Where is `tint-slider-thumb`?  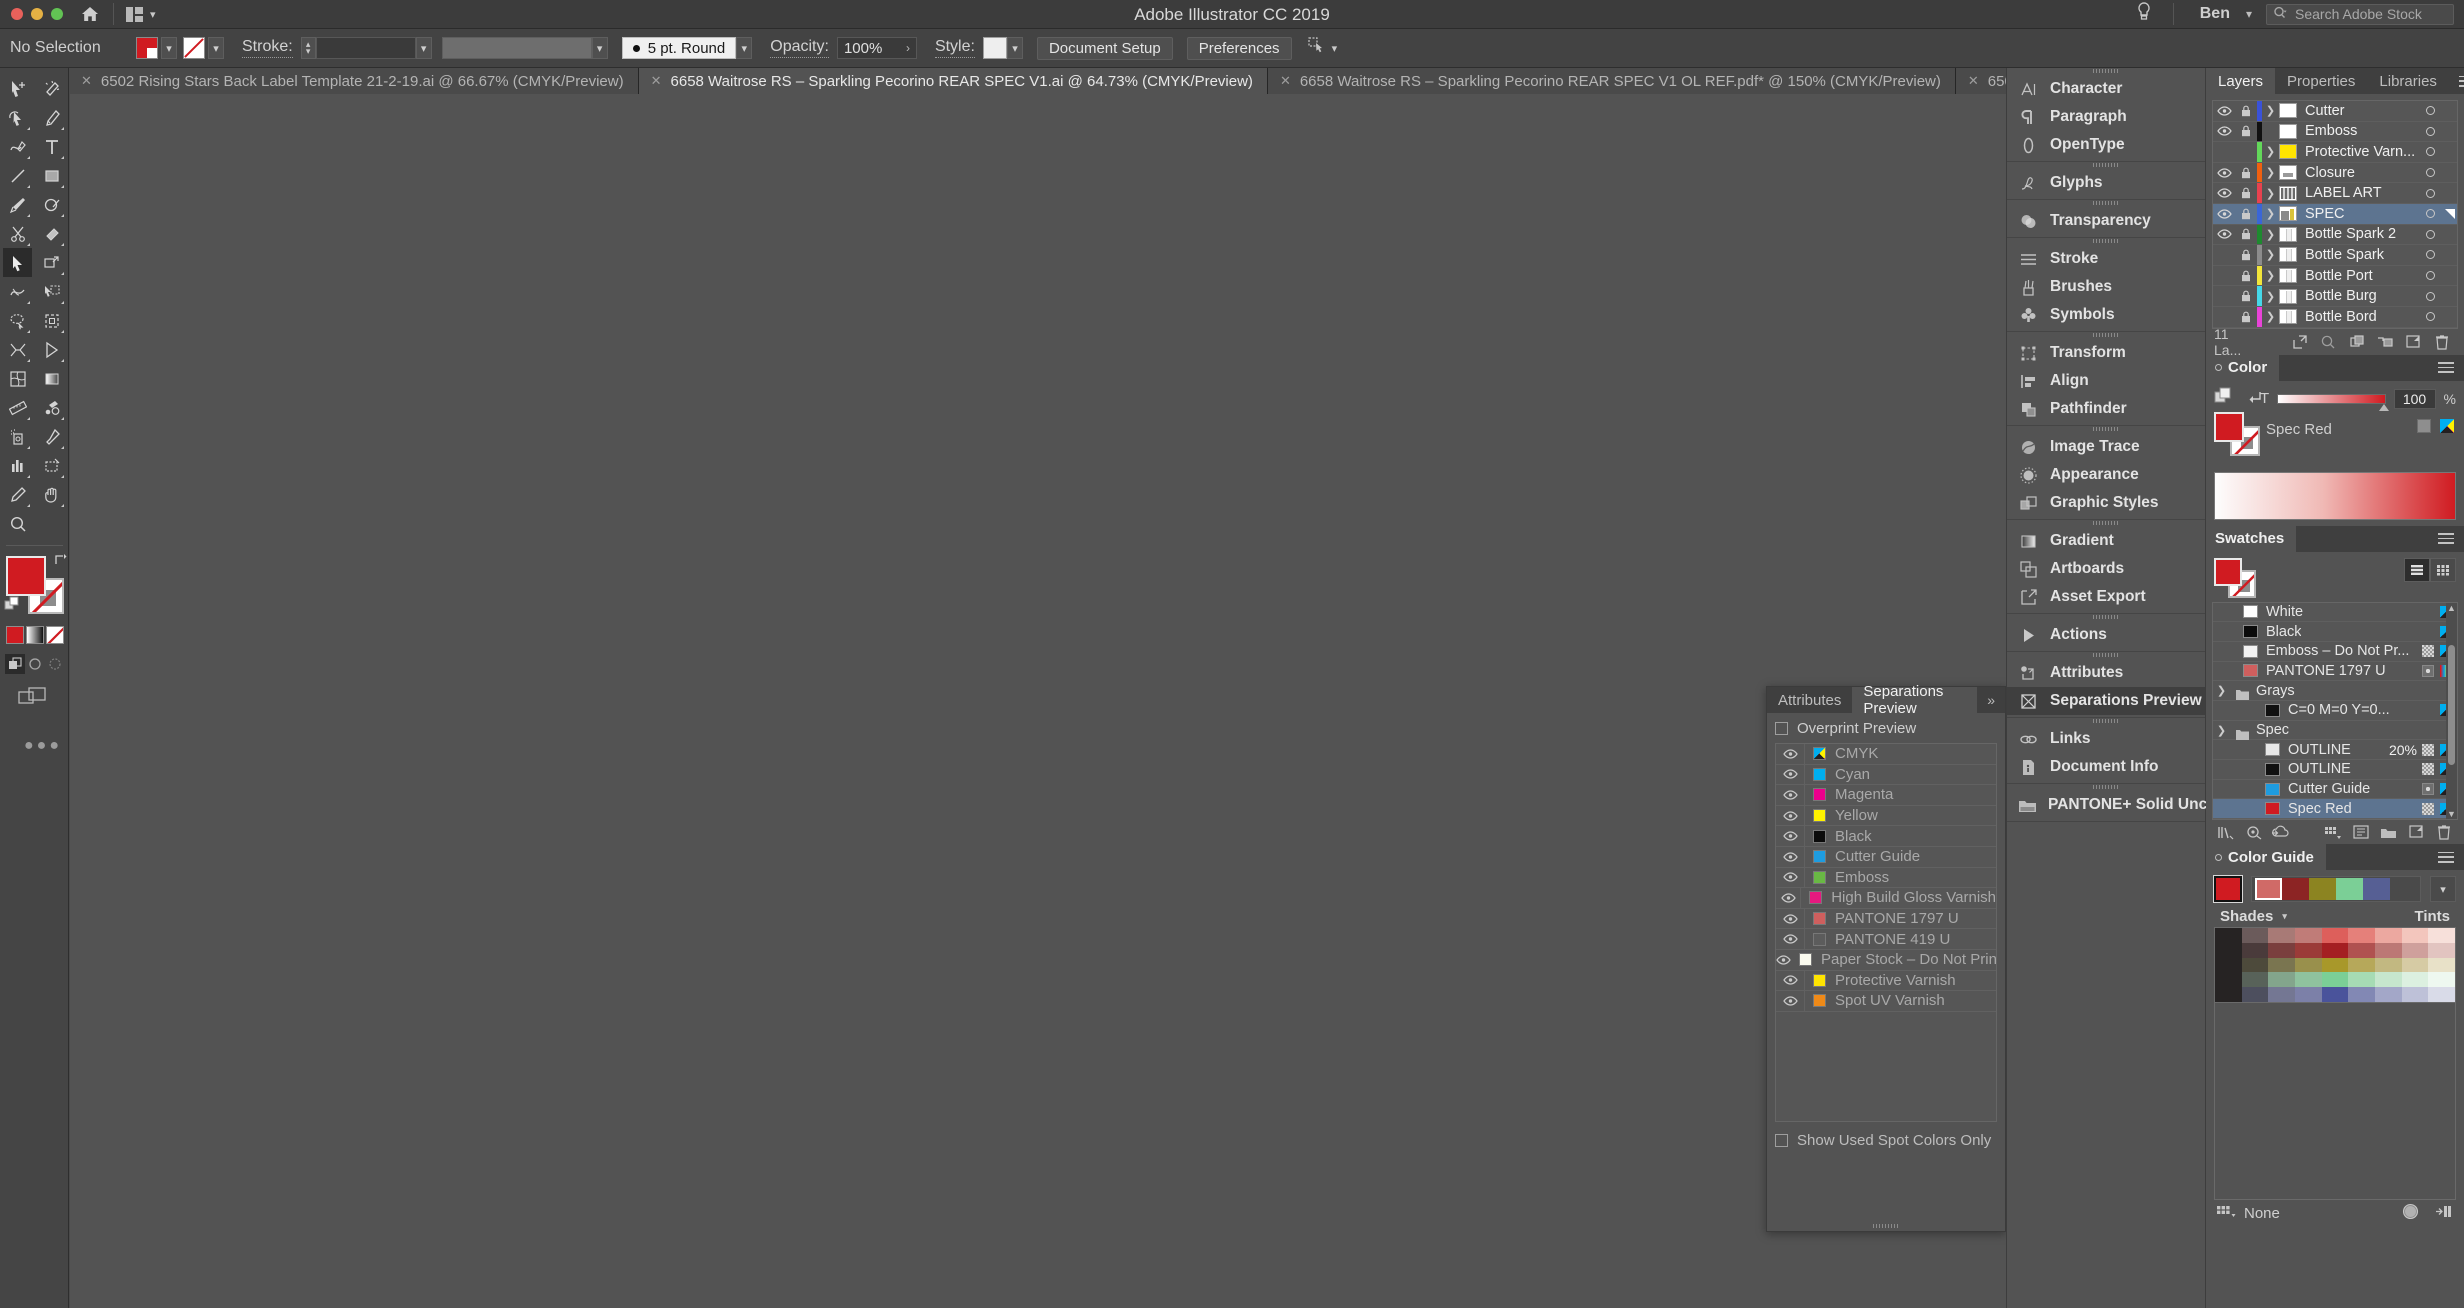
tint-slider-thumb is located at coordinates (2383, 407).